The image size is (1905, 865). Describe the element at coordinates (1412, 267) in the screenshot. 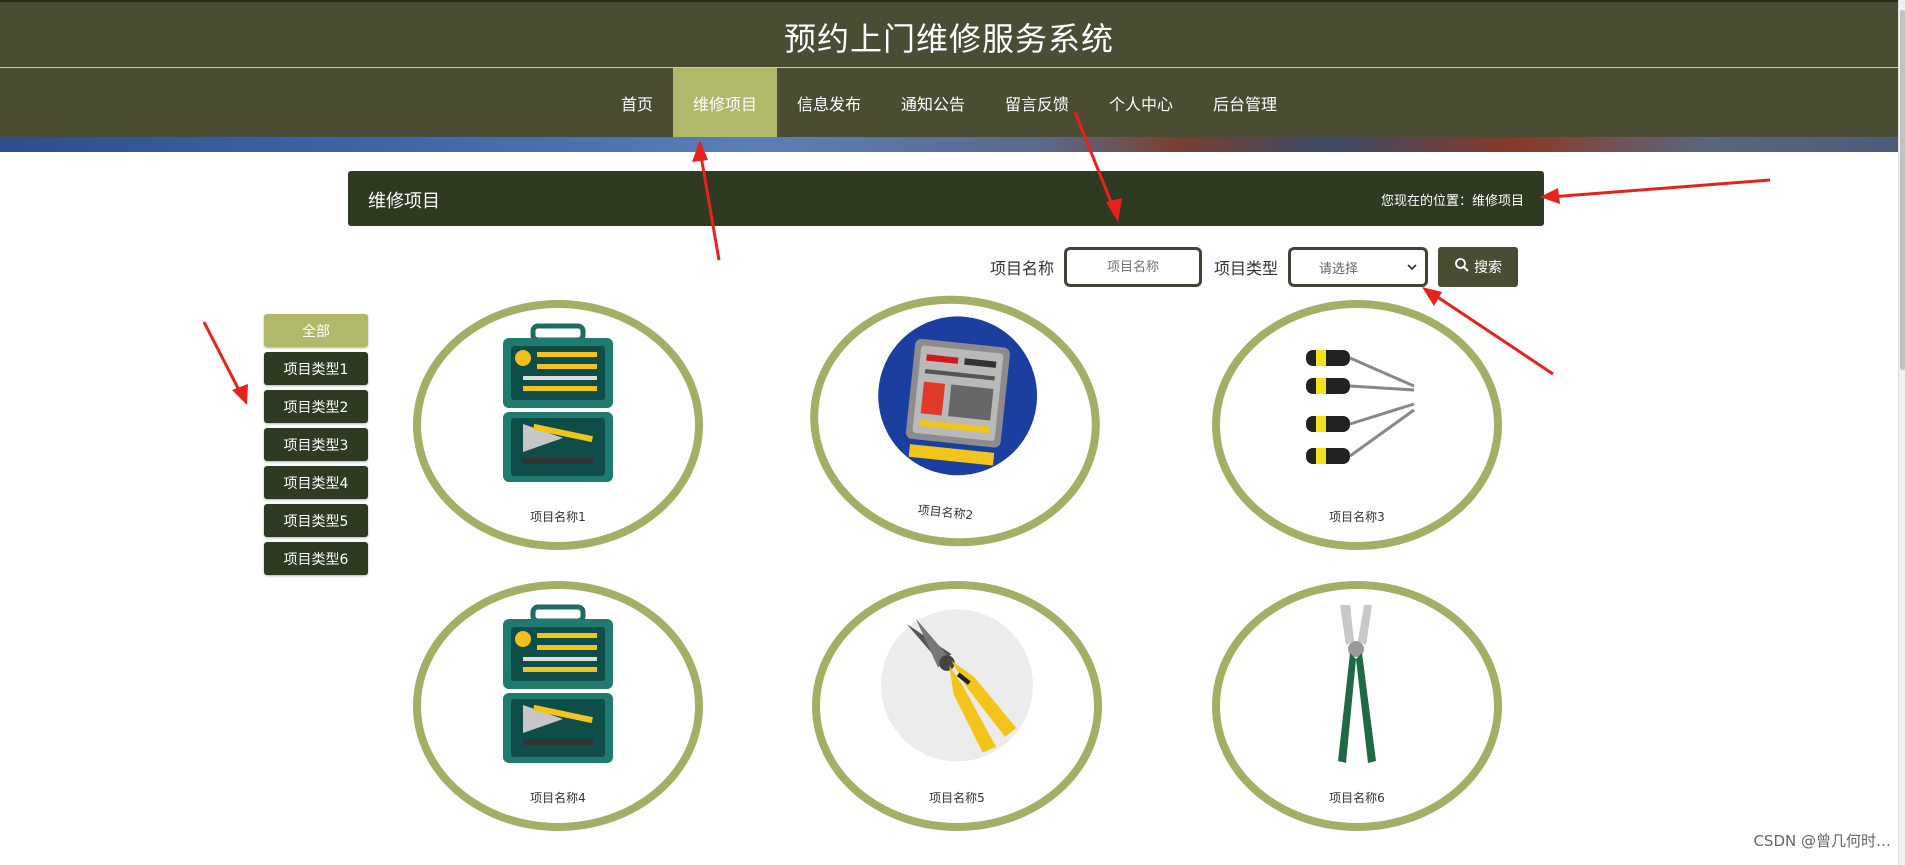

I see `chevron-down-icon` at that location.